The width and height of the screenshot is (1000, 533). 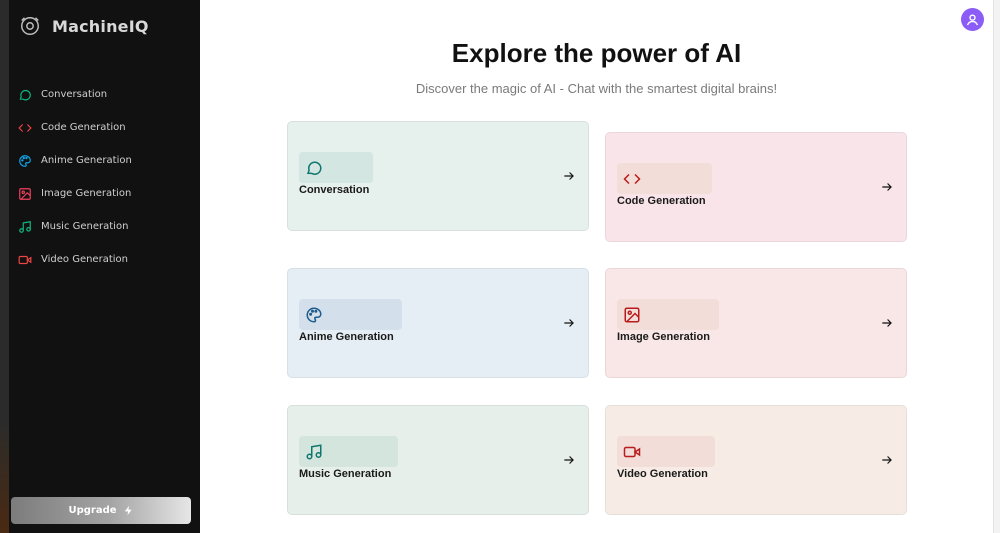 What do you see at coordinates (756, 460) in the screenshot?
I see `card-video-generation: Video Generation` at bounding box center [756, 460].